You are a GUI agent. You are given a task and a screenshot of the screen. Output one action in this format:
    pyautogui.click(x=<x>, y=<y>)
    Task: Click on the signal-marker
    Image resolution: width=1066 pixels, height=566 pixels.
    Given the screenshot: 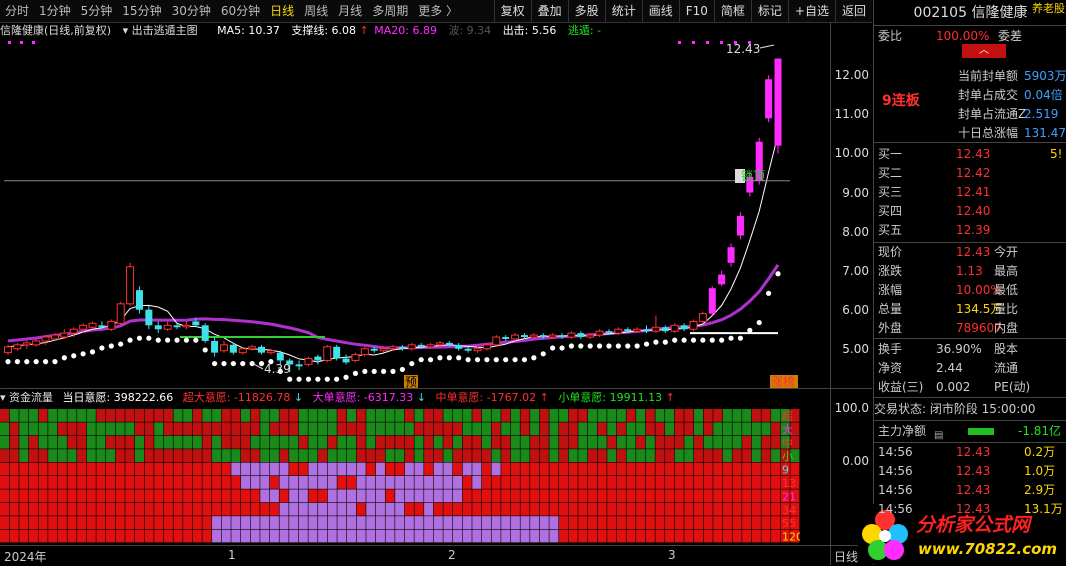 What is the action you would take?
    pyautogui.click(x=9, y=42)
    